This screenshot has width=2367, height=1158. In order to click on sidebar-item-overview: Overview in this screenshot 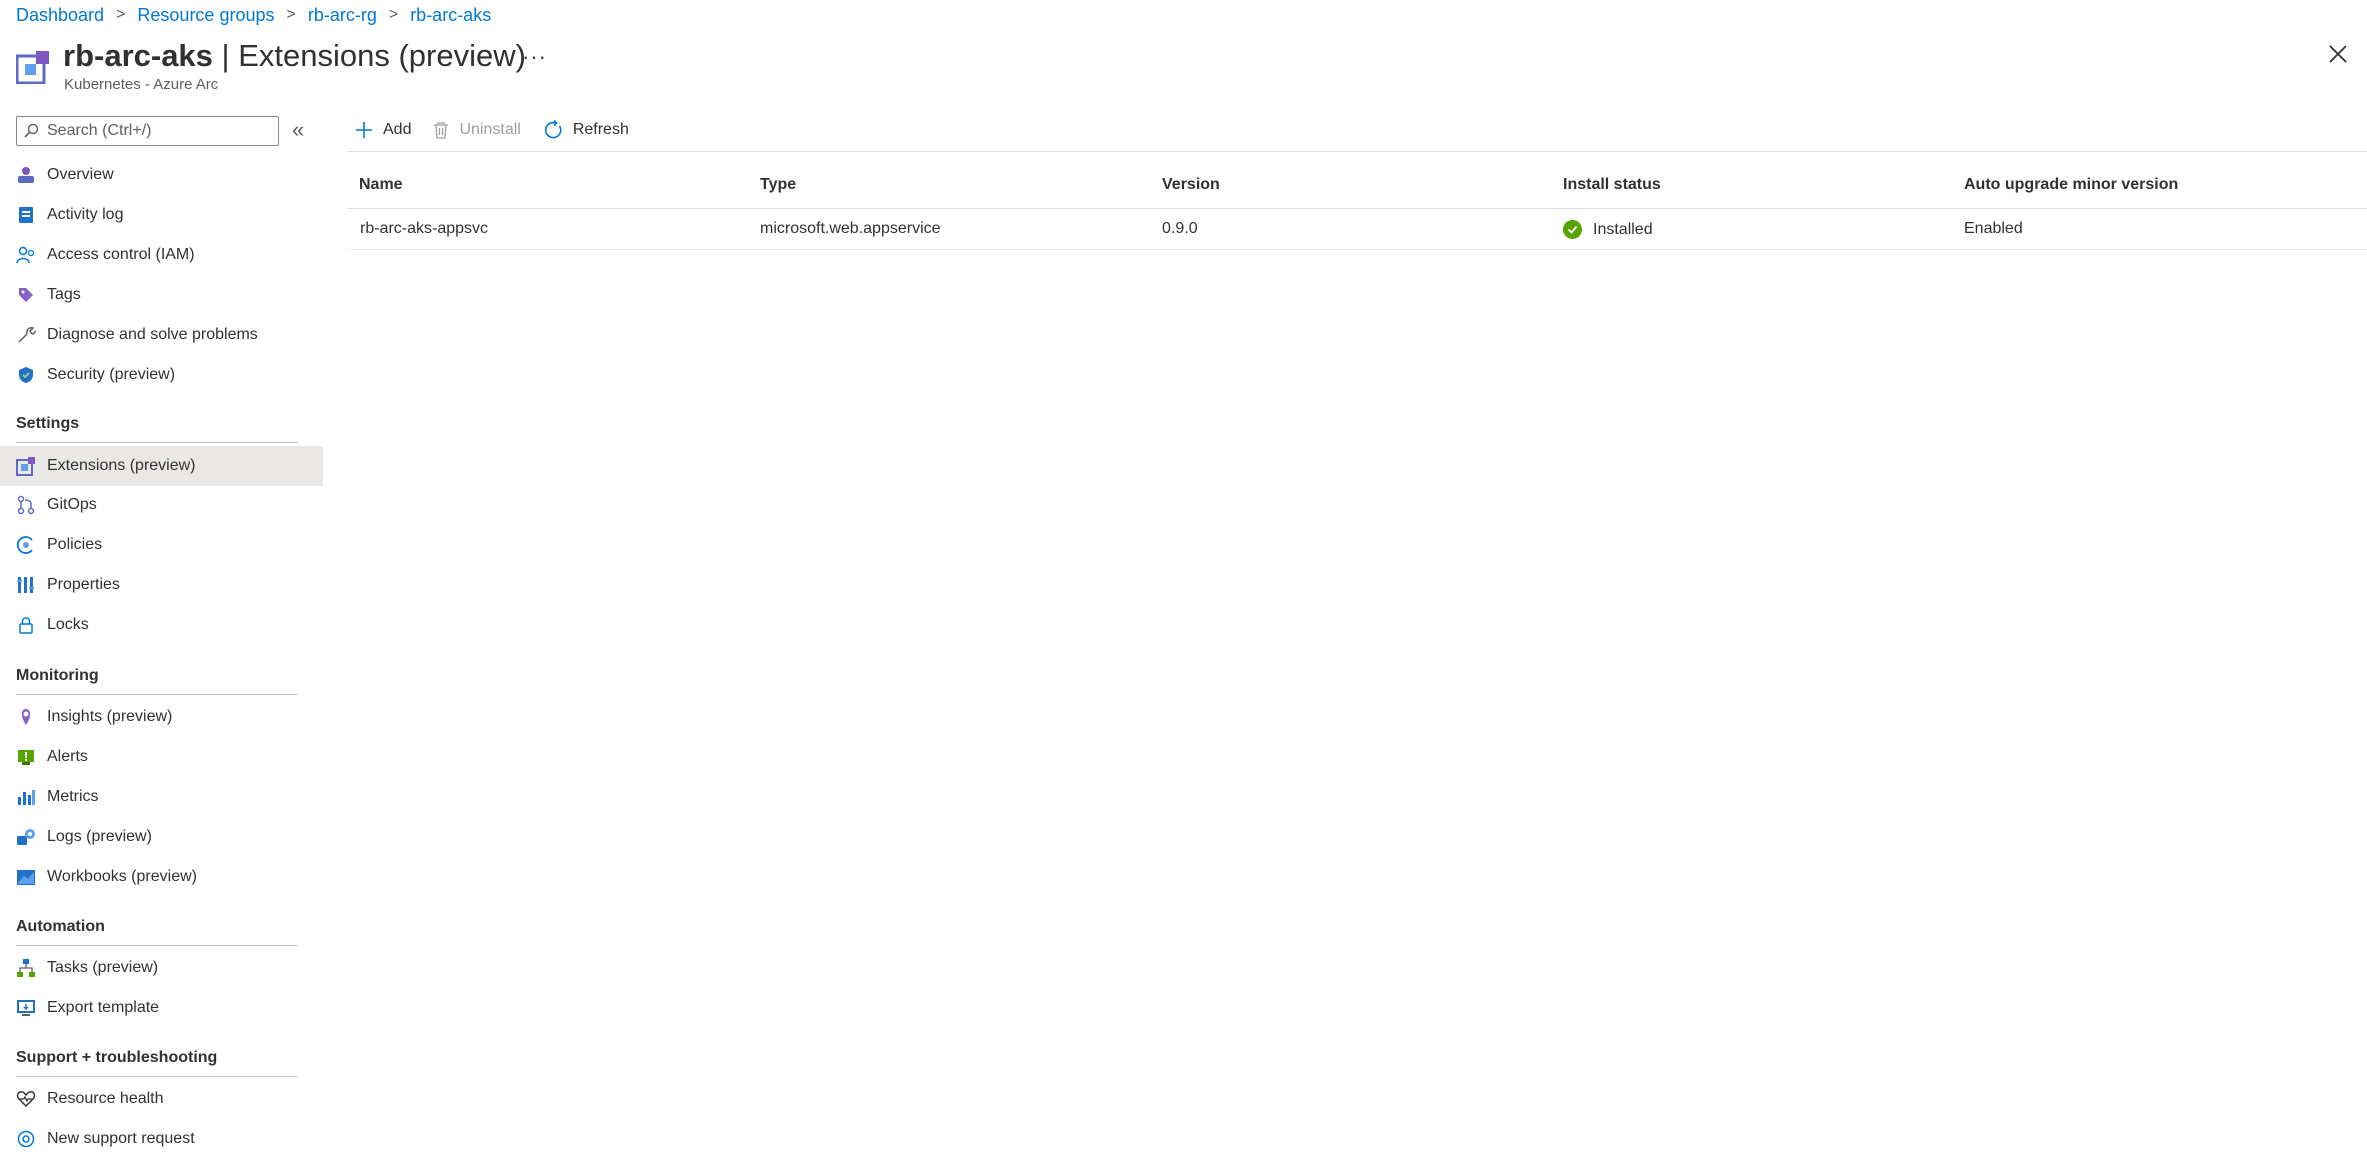, I will do `click(161, 175)`.